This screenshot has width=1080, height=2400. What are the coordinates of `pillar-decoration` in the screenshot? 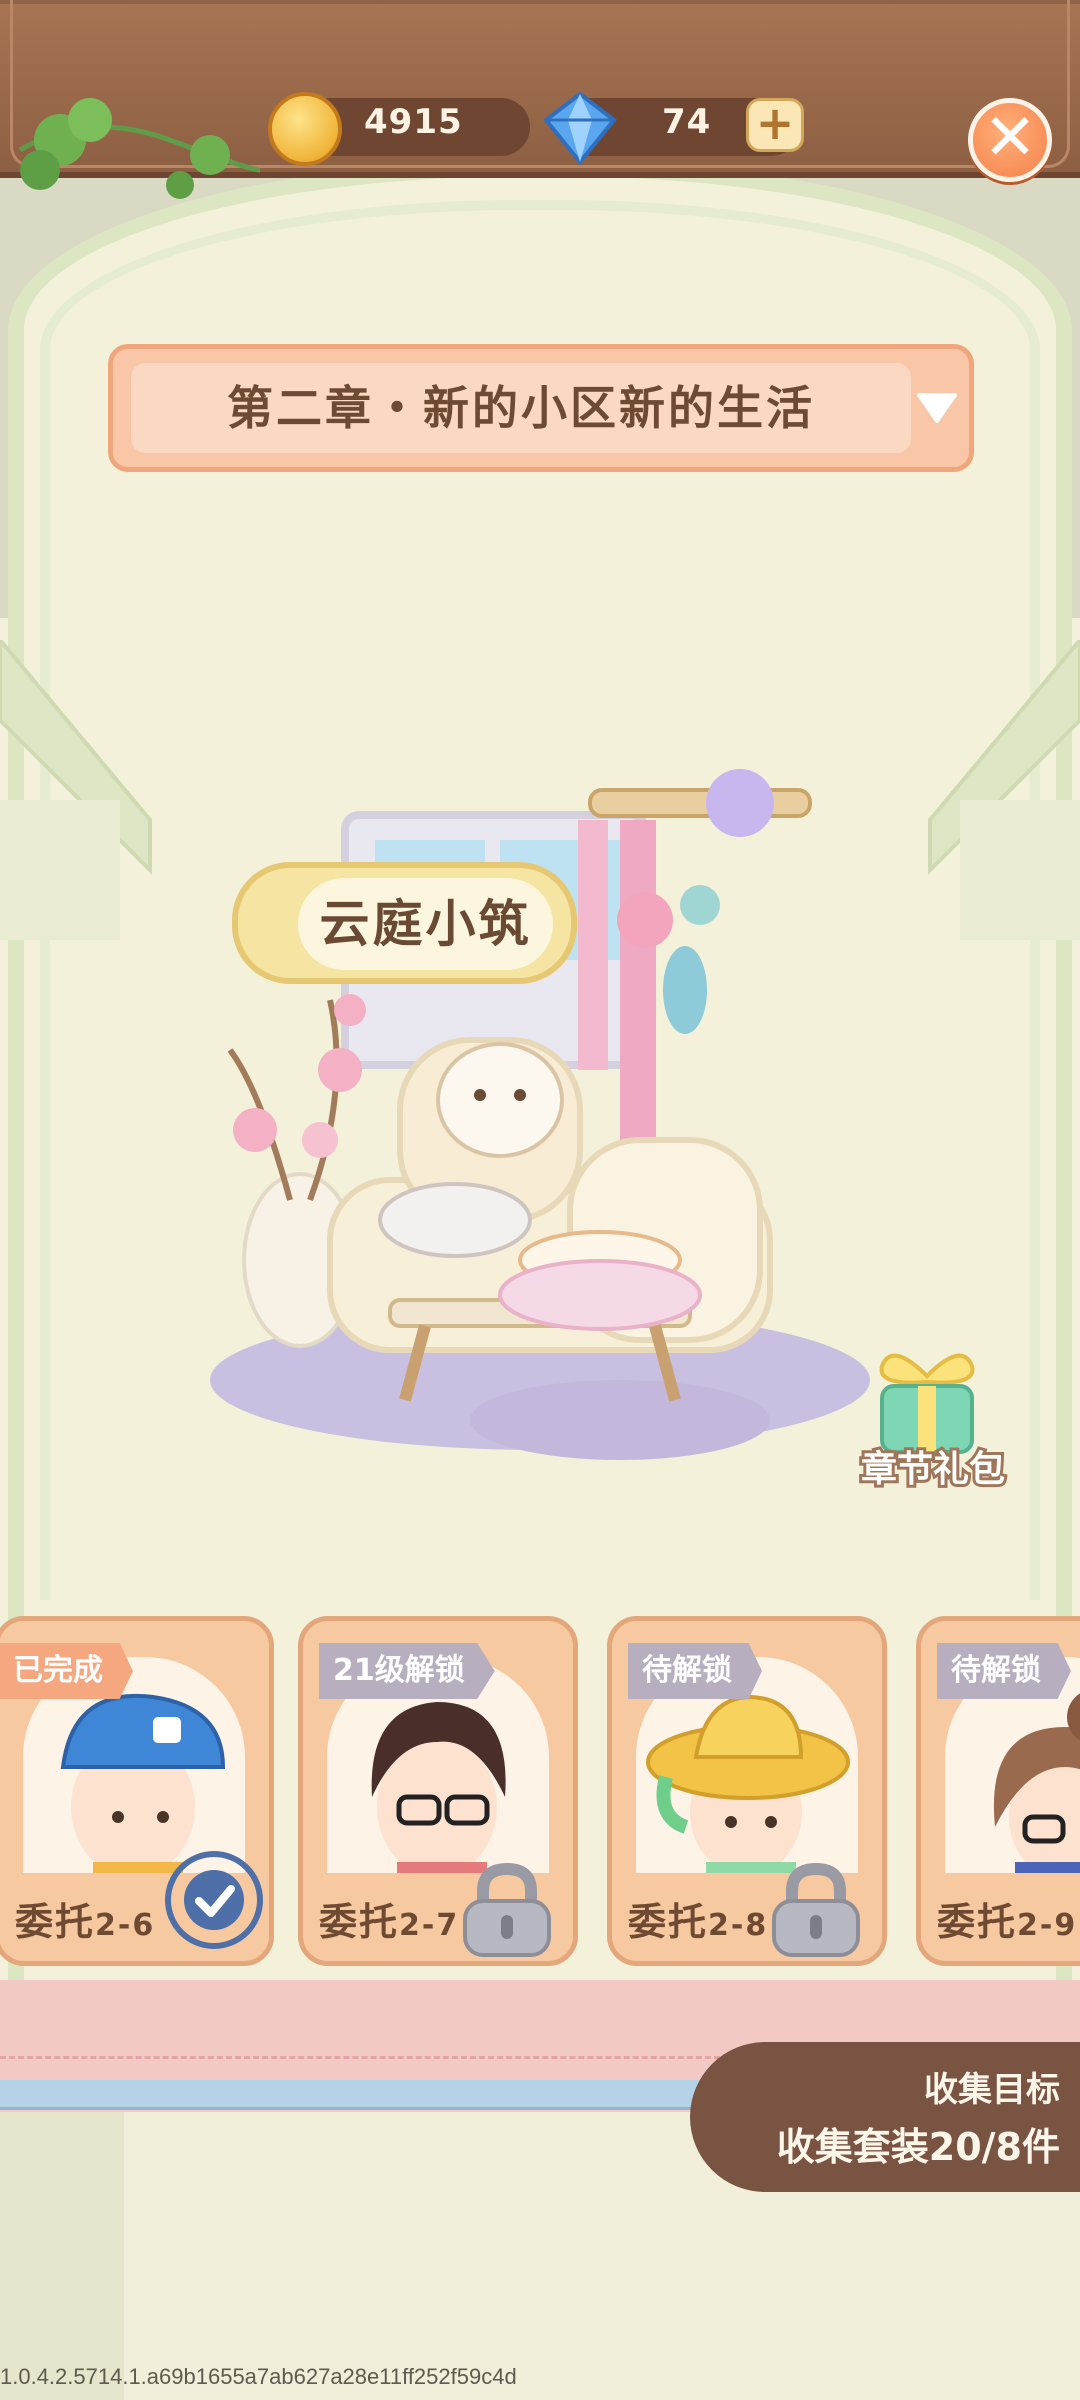 It's located at (62, 2256).